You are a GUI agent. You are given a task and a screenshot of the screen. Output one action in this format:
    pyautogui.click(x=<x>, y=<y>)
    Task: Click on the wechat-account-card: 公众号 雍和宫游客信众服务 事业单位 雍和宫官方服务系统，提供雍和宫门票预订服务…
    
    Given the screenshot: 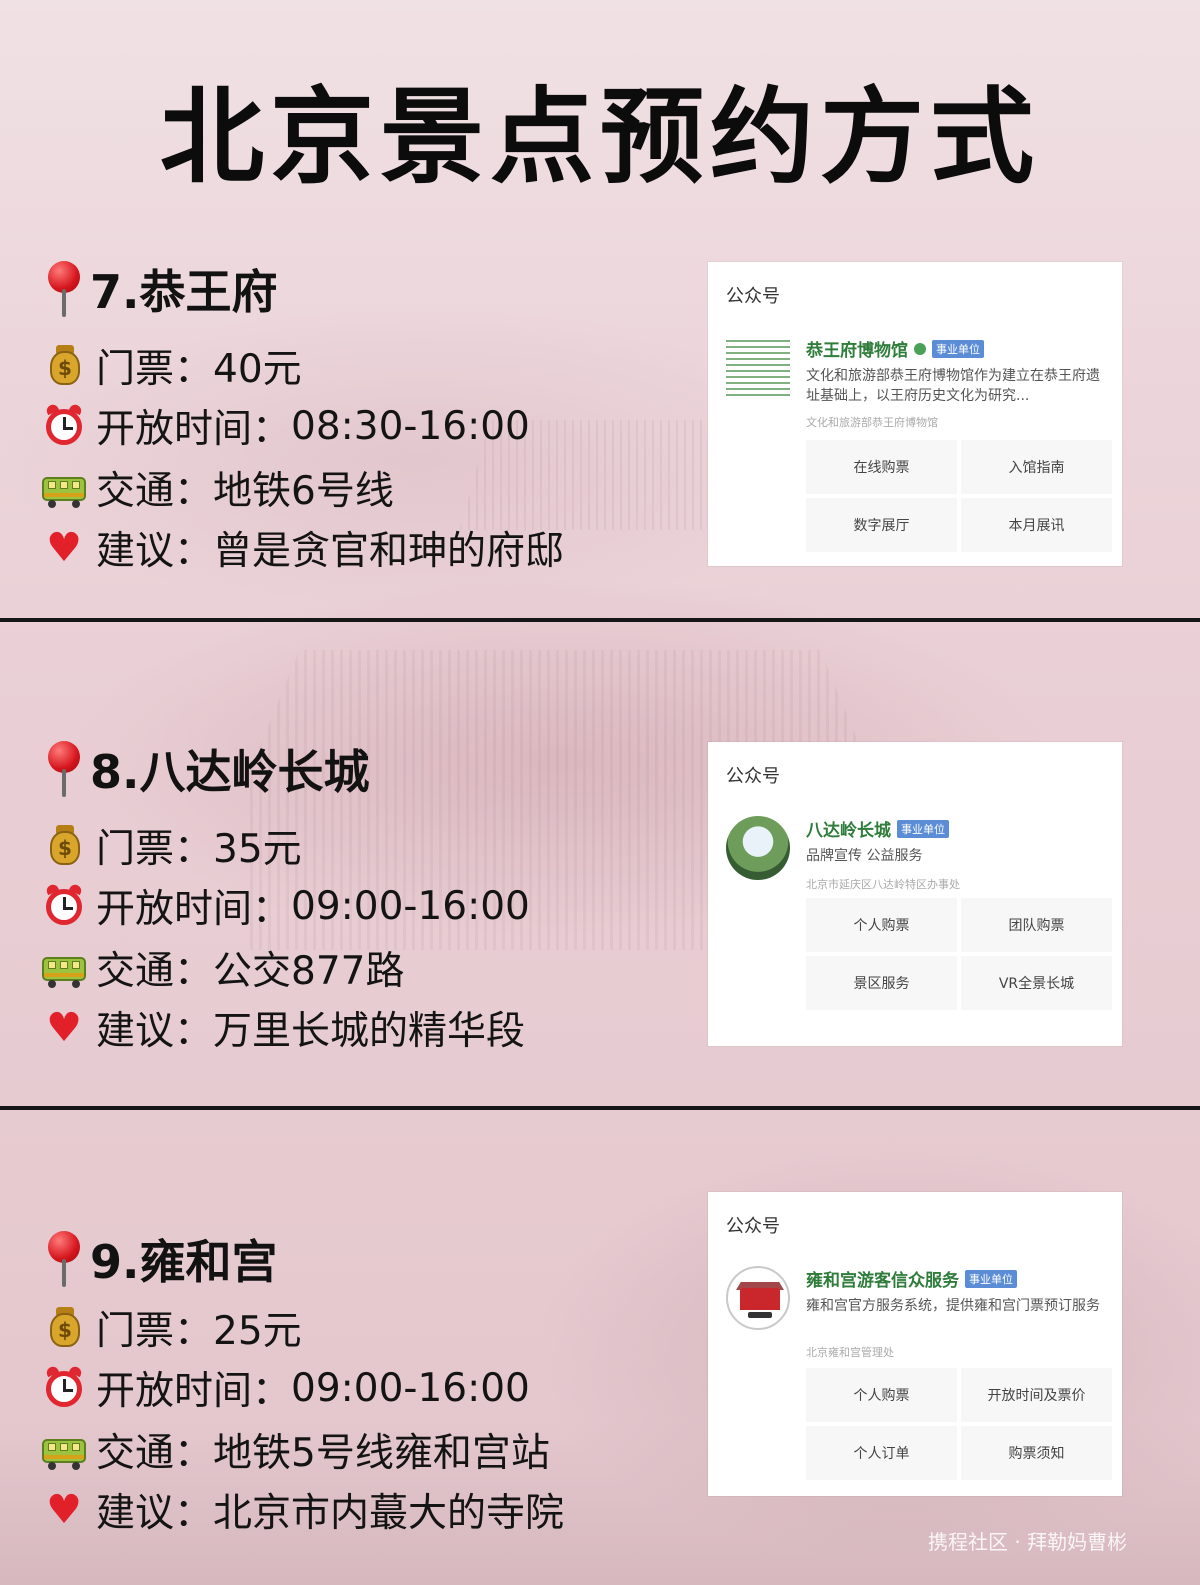 What is the action you would take?
    pyautogui.click(x=915, y=1344)
    